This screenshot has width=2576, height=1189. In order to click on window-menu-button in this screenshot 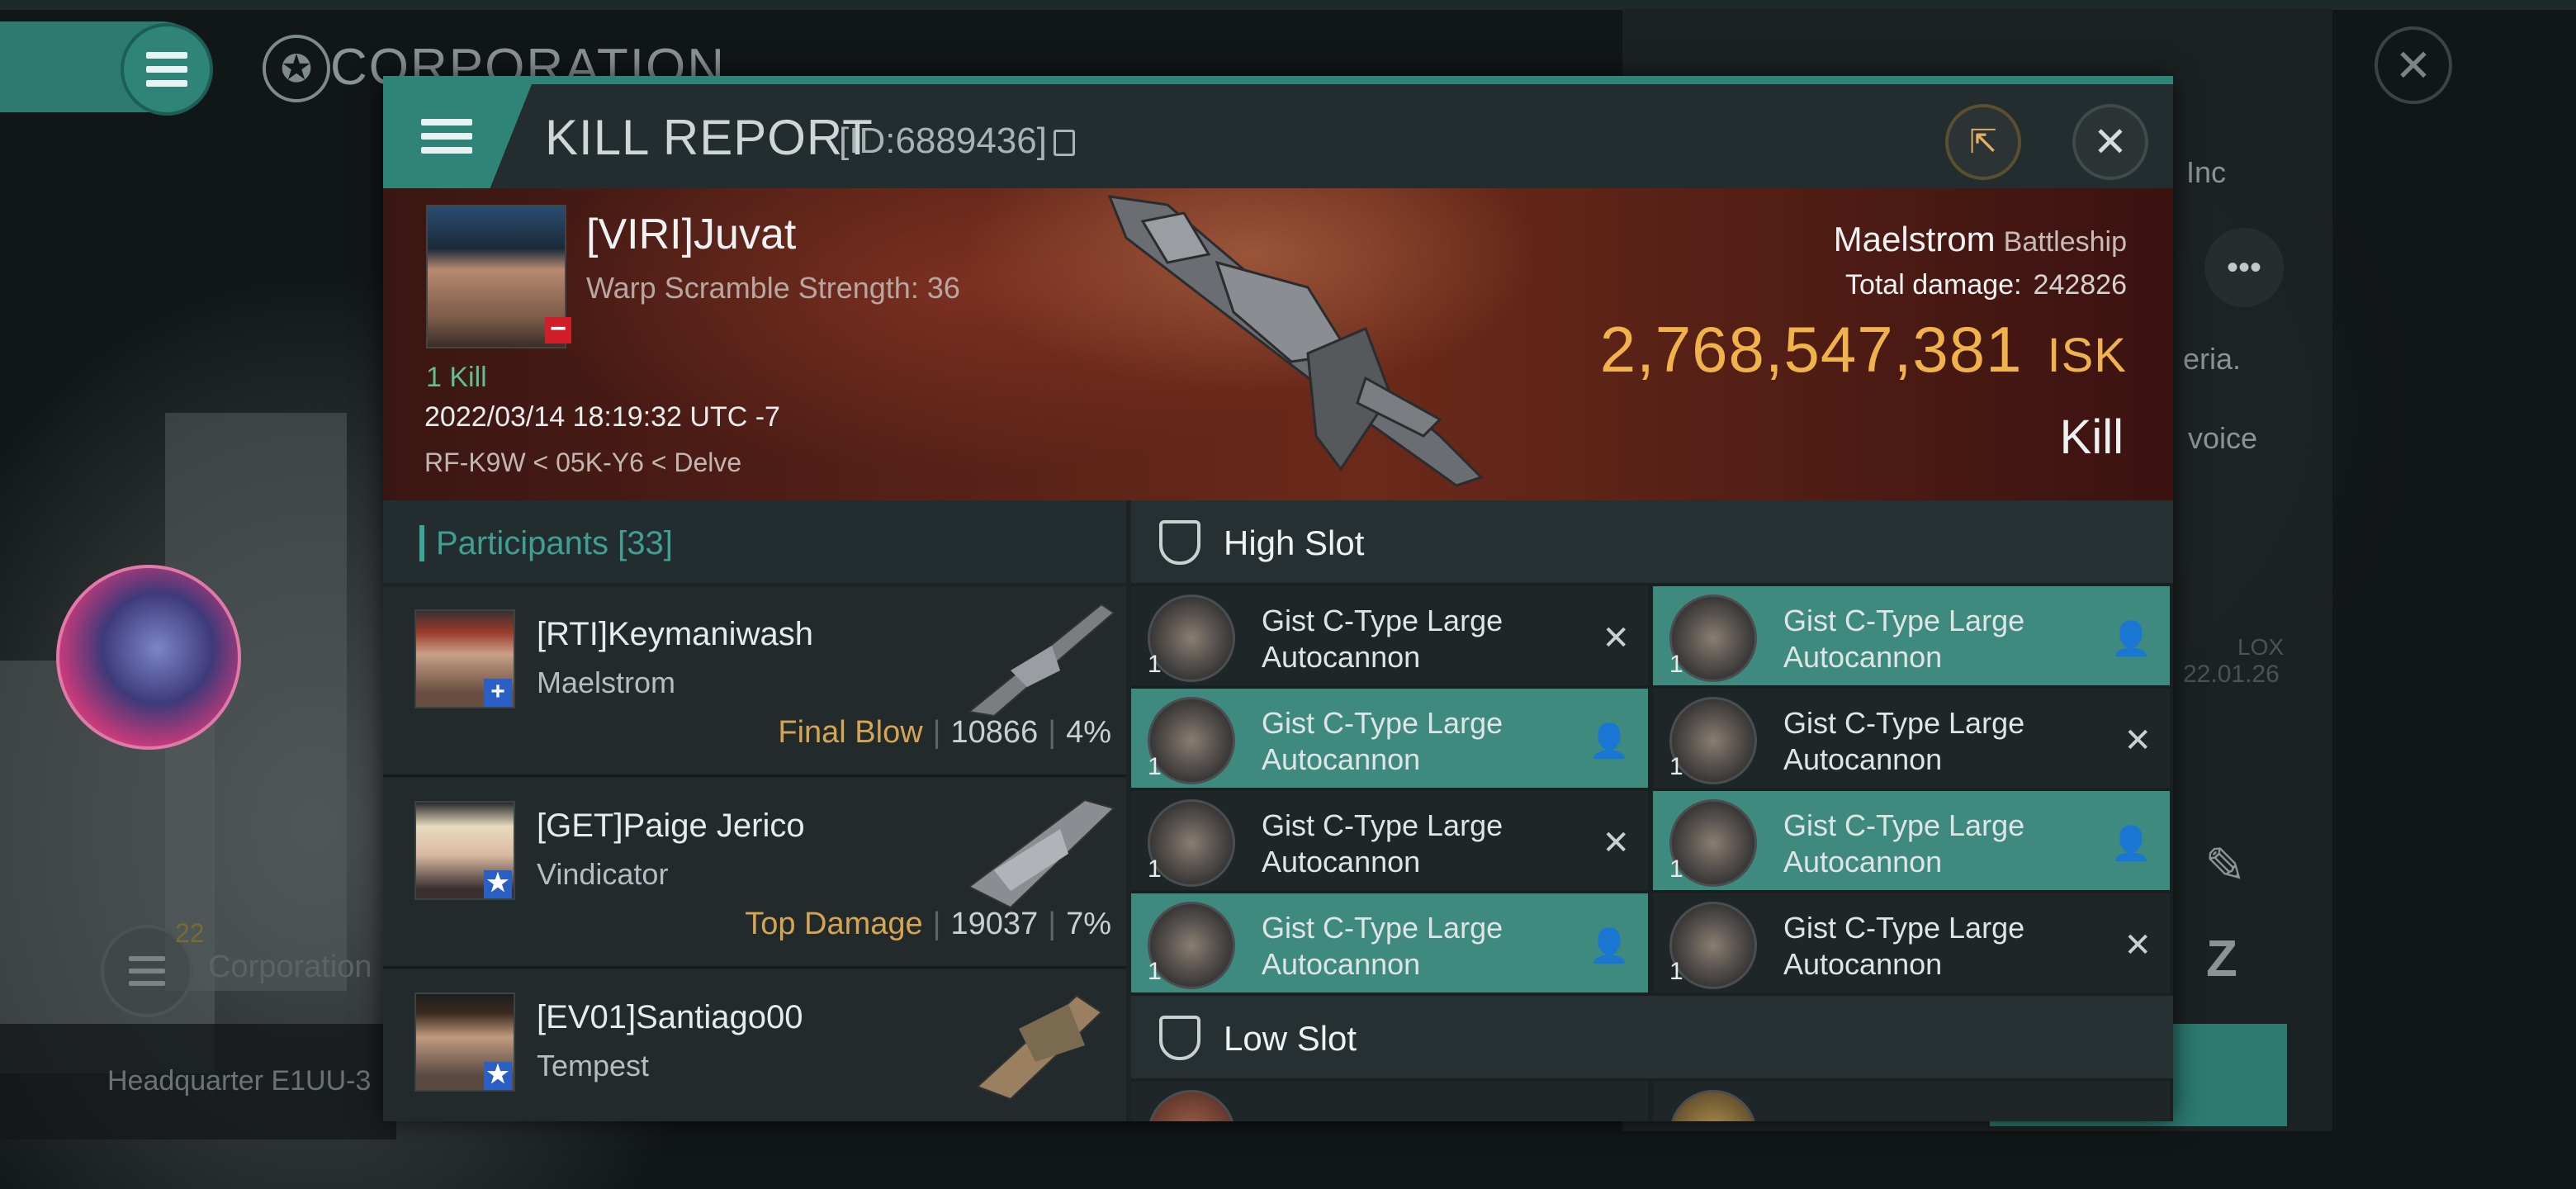, I will do `click(457, 136)`.